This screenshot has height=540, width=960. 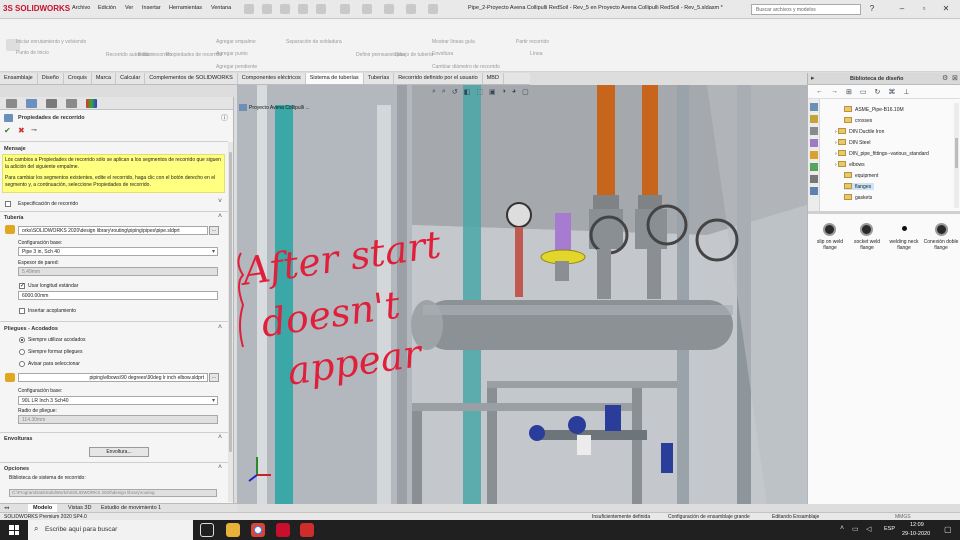 I want to click on home-icon, so click(x=267, y=9).